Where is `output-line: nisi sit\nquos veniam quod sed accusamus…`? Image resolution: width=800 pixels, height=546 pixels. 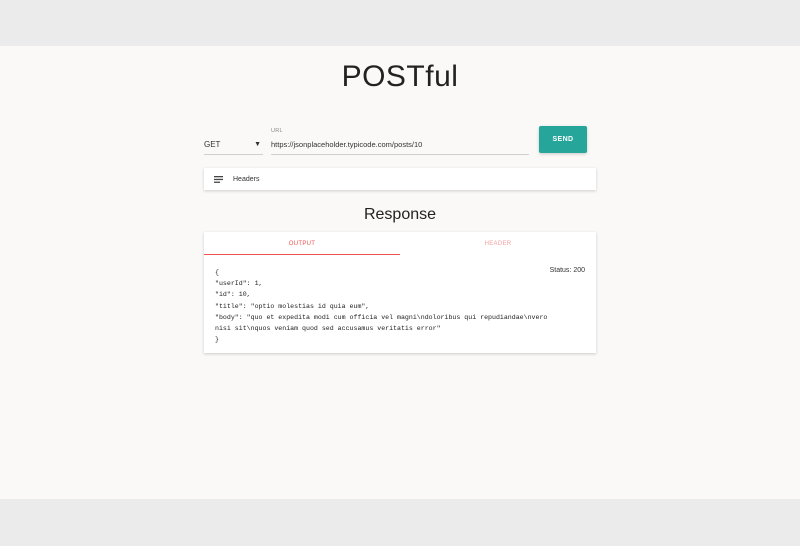
output-line: nisi sit\nquos veniam quod sed accusamus… is located at coordinates (328, 329).